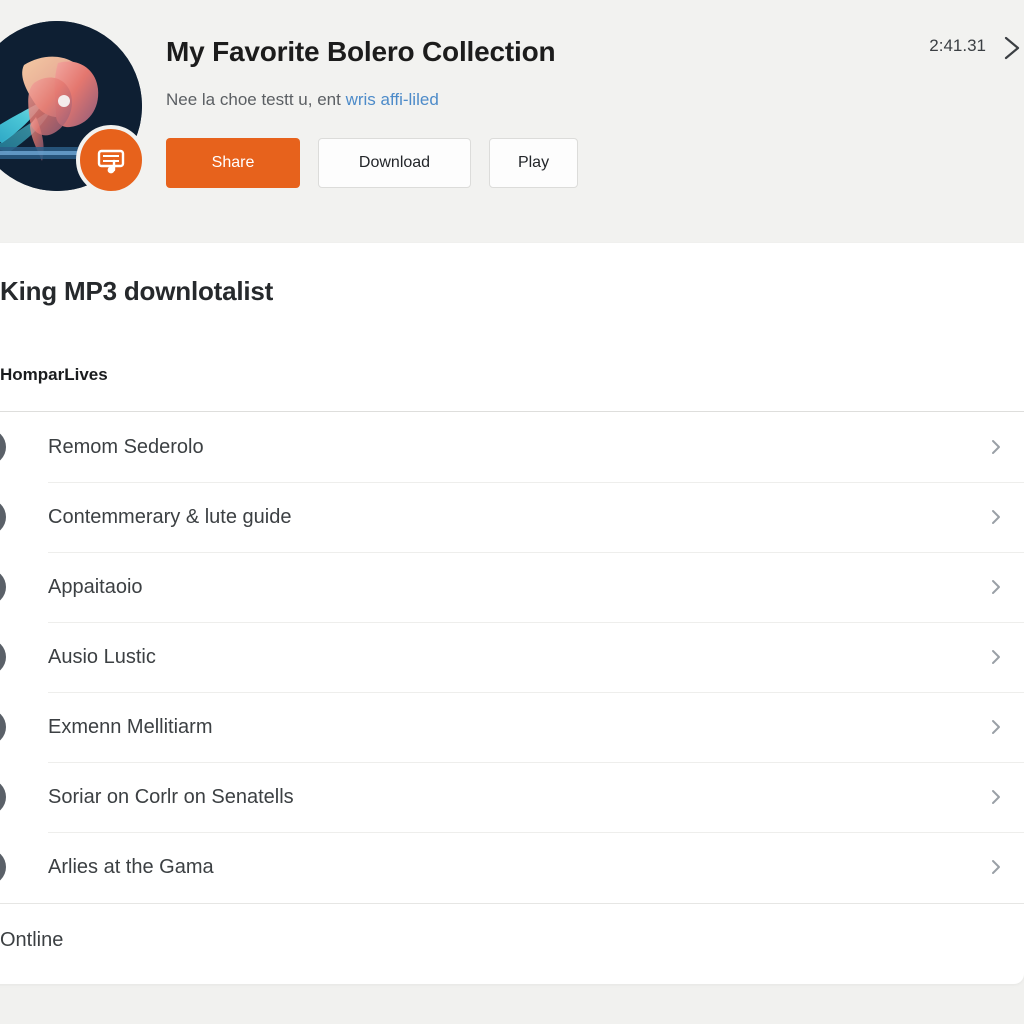  I want to click on header-actions: Share Download Play, so click(372, 163).